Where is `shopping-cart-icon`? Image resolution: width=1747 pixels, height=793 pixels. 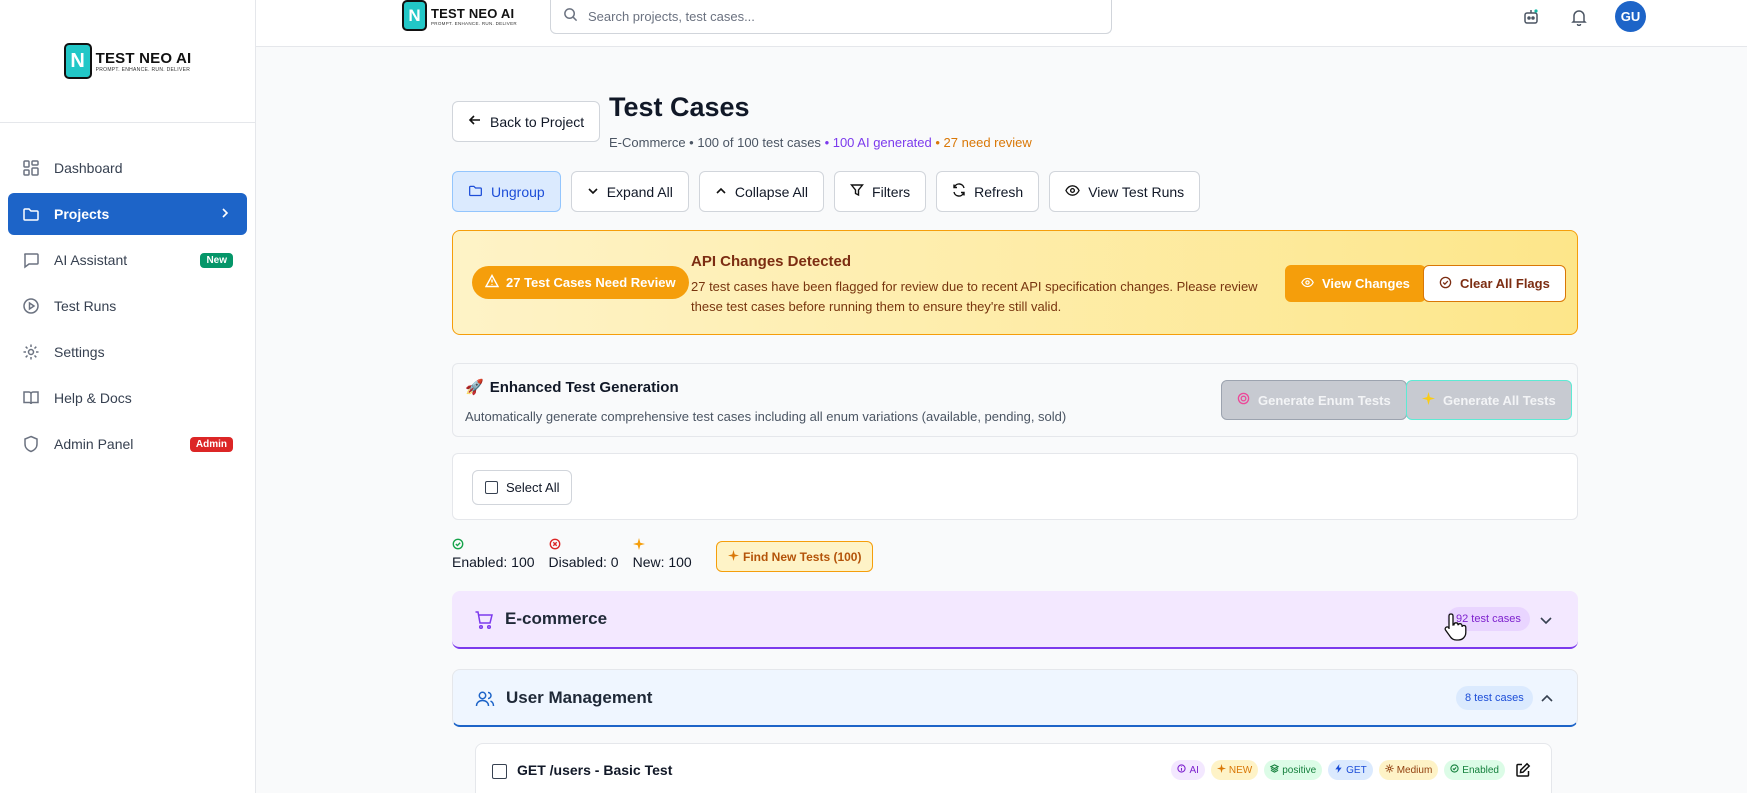
shopping-cart-icon is located at coordinates (484, 620).